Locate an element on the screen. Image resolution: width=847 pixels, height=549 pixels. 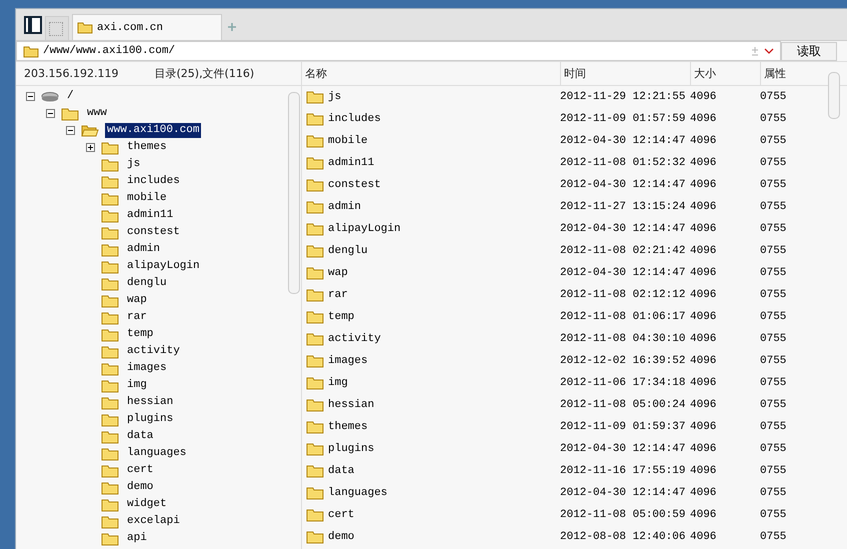
tree-item: mobile is located at coordinates (147, 198).